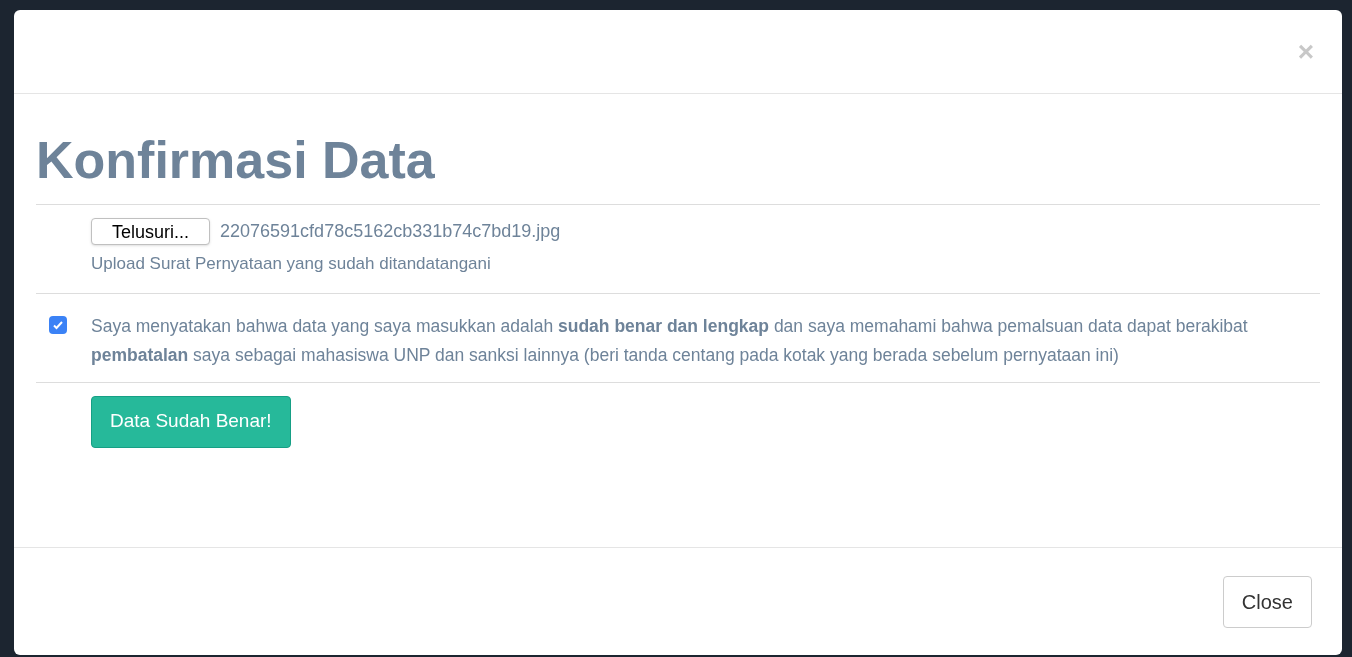 The width and height of the screenshot is (1352, 657). What do you see at coordinates (58, 324) in the screenshot?
I see `agreement-checkbox` at bounding box center [58, 324].